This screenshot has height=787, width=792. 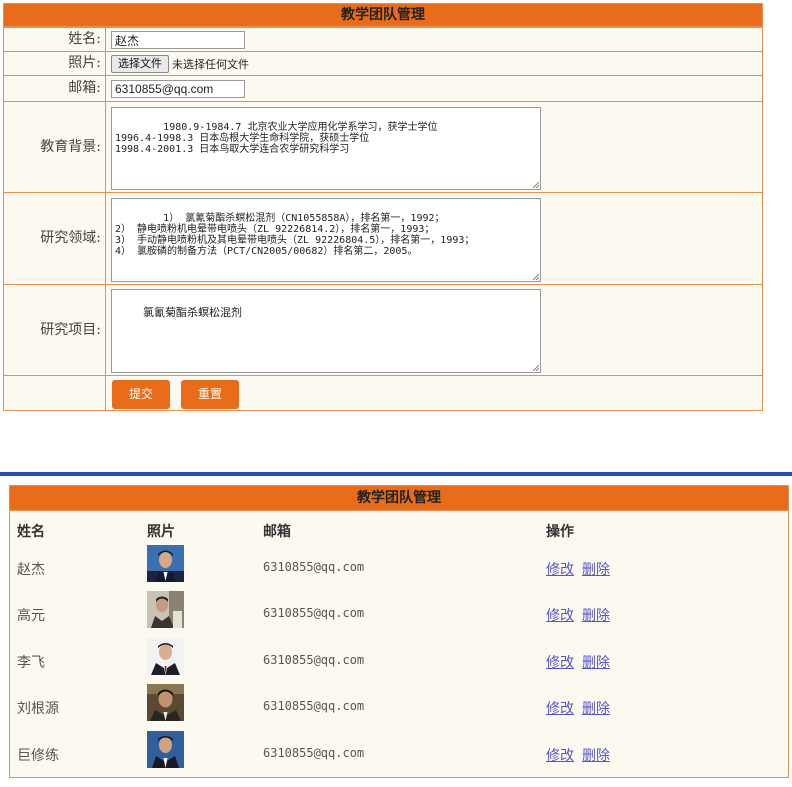 What do you see at coordinates (192, 312) in the screenshot?
I see `project-text: 氯氰菊酯杀螟松混剂` at bounding box center [192, 312].